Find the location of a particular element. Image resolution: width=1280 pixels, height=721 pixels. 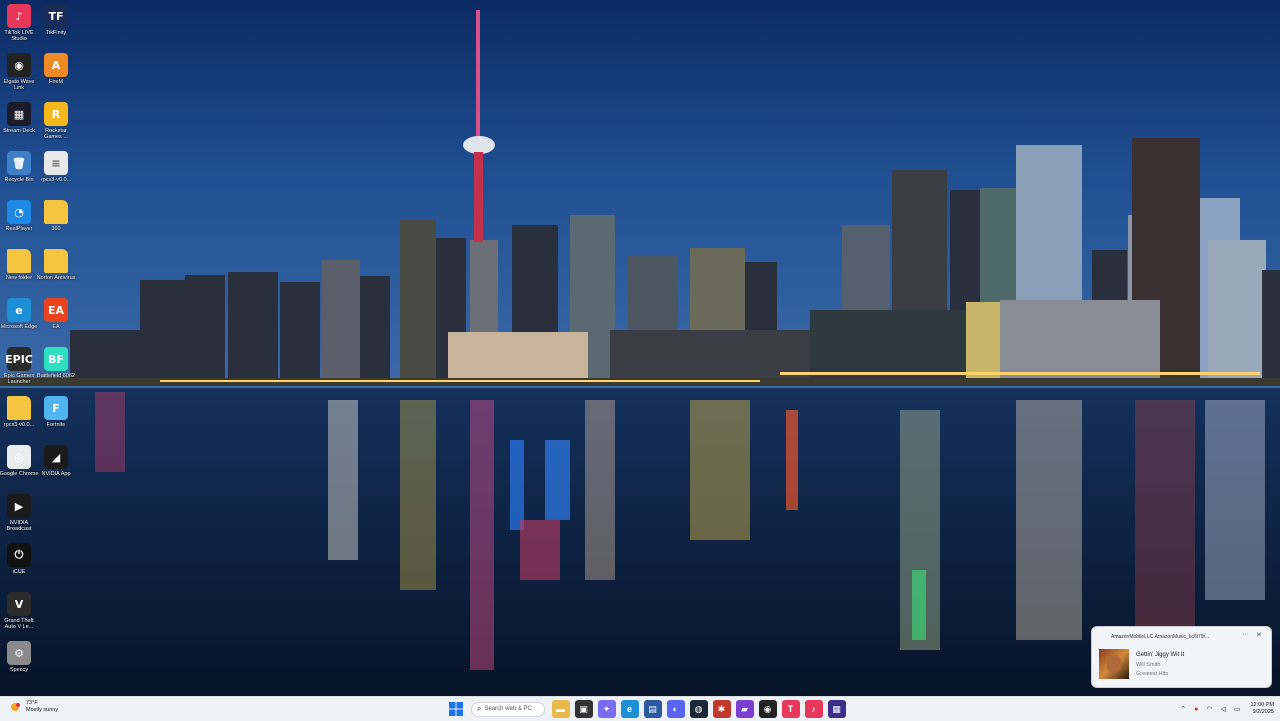

gta-icon: V is located at coordinates (19, 604).